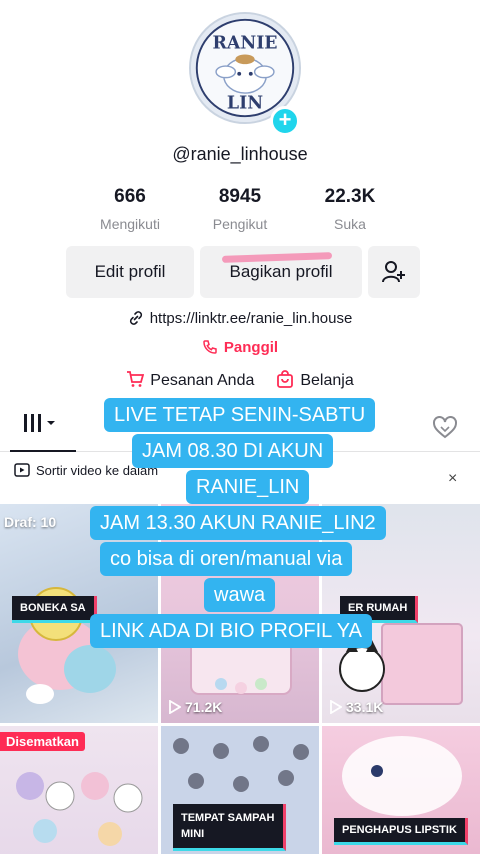  I want to click on stat-likes: 22.3K Suka, so click(350, 209).